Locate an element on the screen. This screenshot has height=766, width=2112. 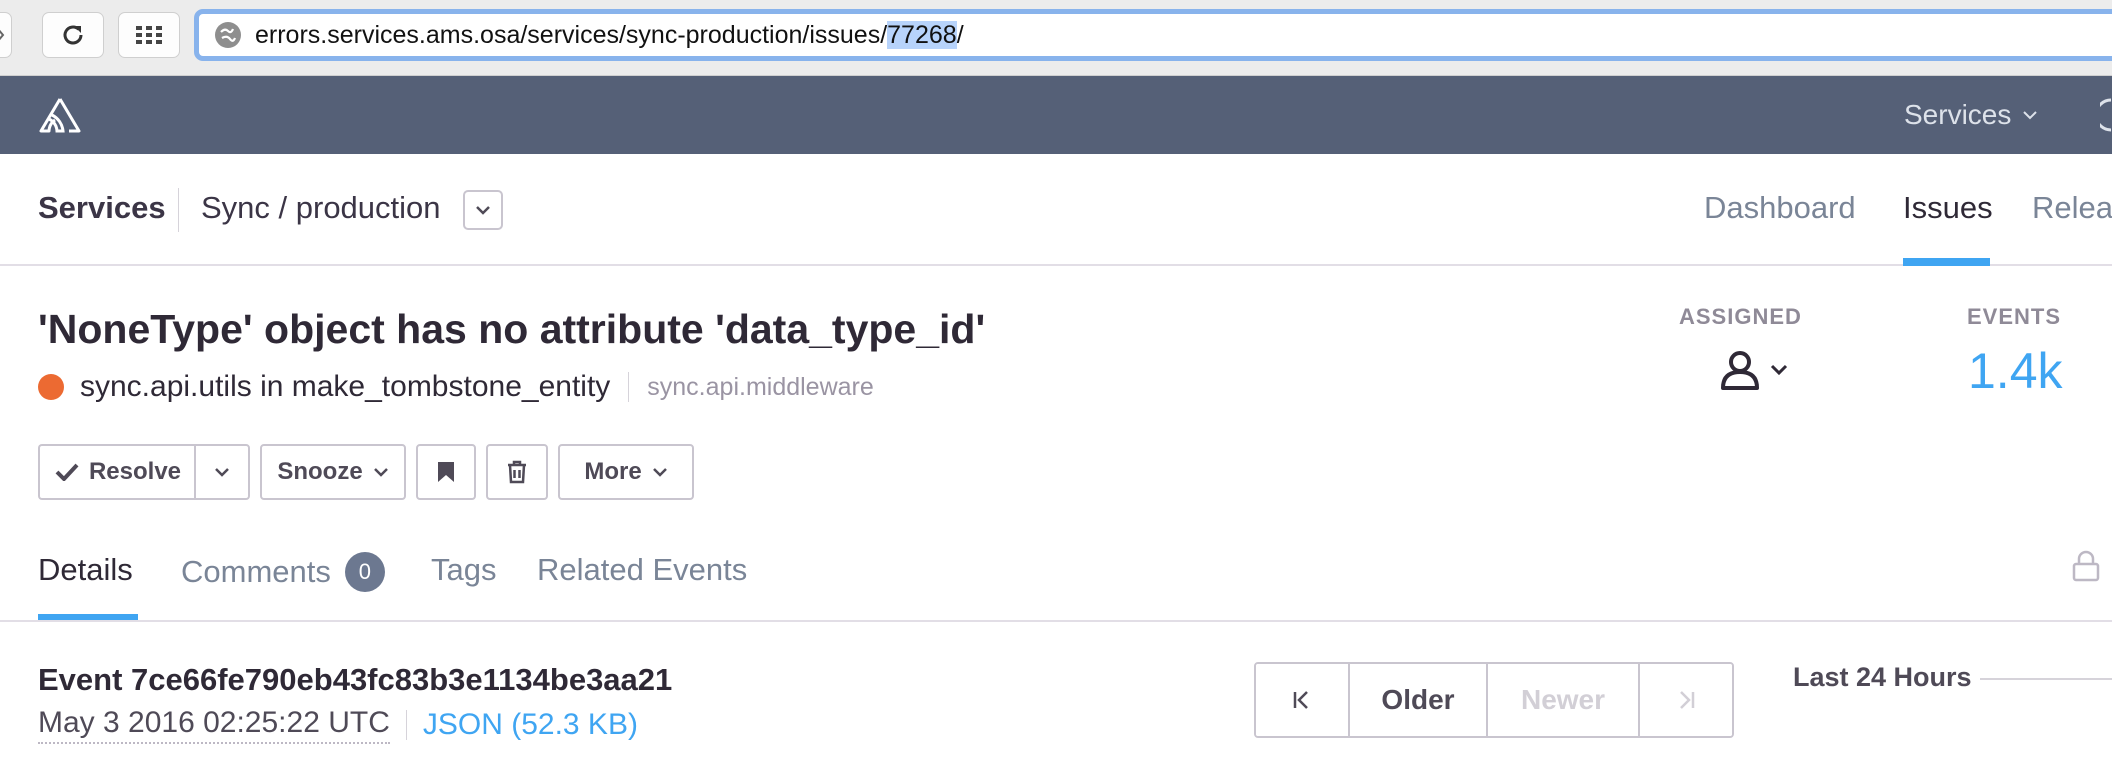
delete-button is located at coordinates (517, 472).